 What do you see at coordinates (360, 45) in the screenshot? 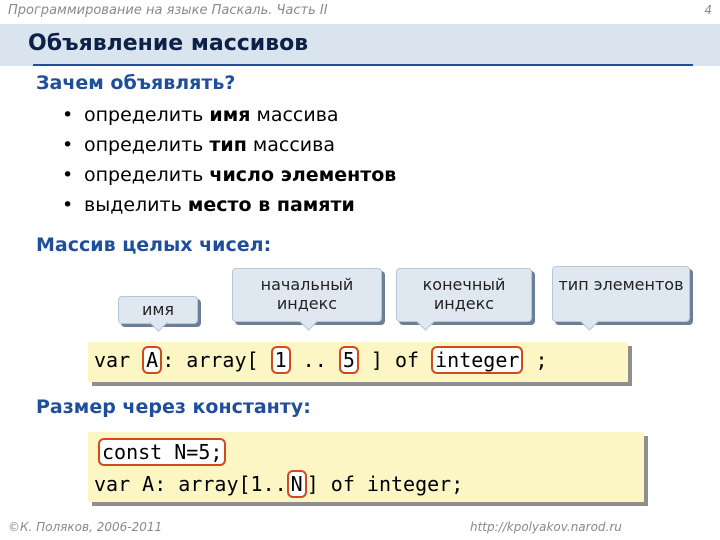
I see `title-band: Объявление массивов` at bounding box center [360, 45].